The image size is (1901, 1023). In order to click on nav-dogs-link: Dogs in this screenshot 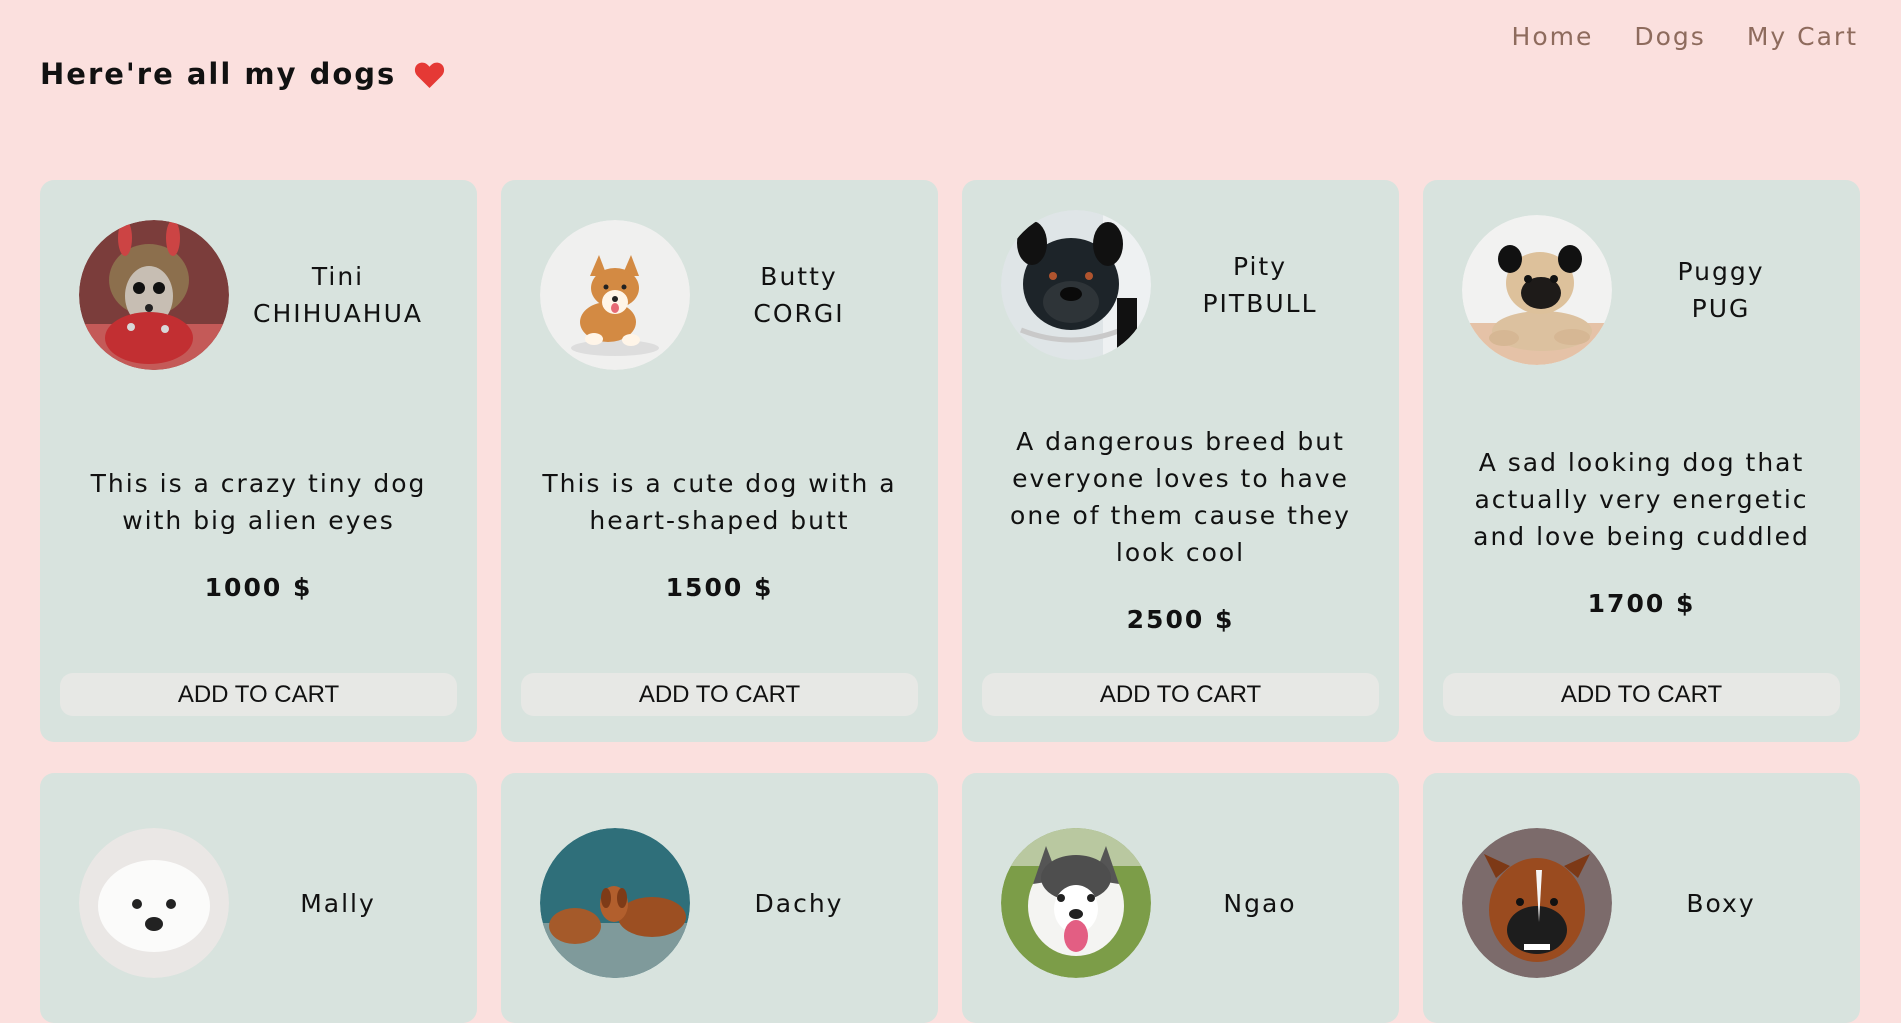, I will do `click(1669, 36)`.